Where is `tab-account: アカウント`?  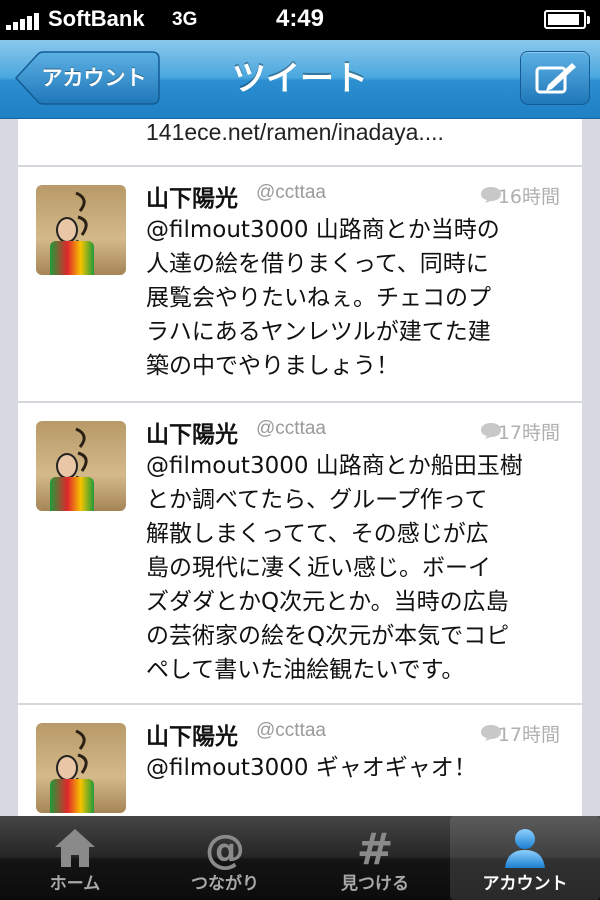 tab-account: アカウント is located at coordinates (525, 858).